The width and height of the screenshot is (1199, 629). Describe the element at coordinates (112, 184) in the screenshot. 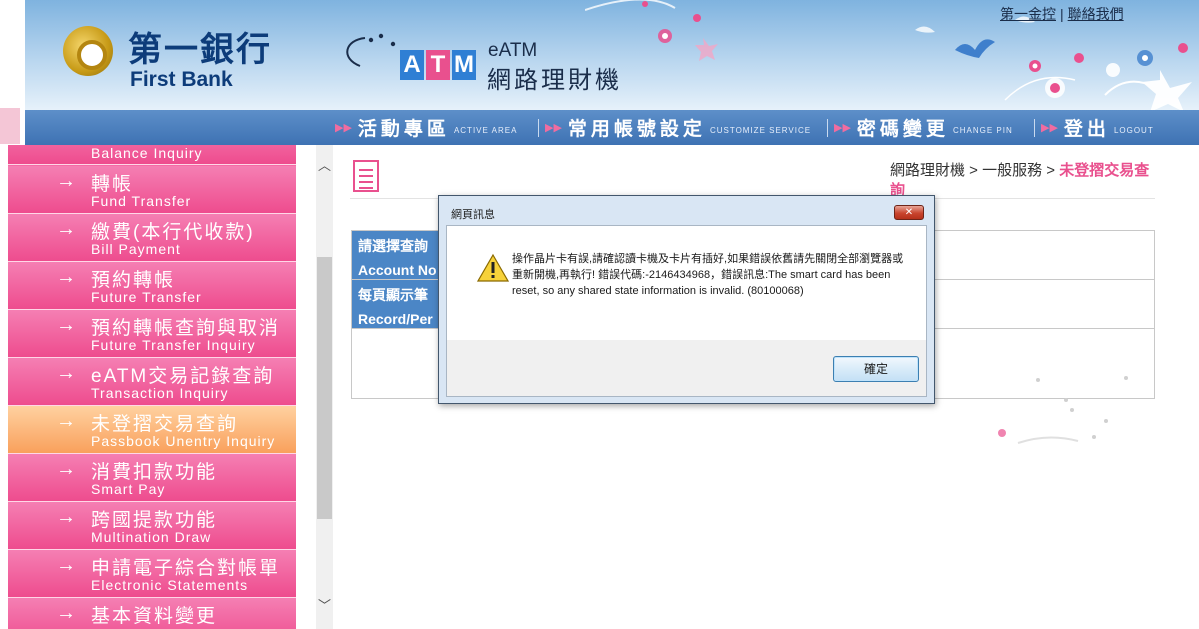

I see `sidebar-item-label: 轉帳` at that location.